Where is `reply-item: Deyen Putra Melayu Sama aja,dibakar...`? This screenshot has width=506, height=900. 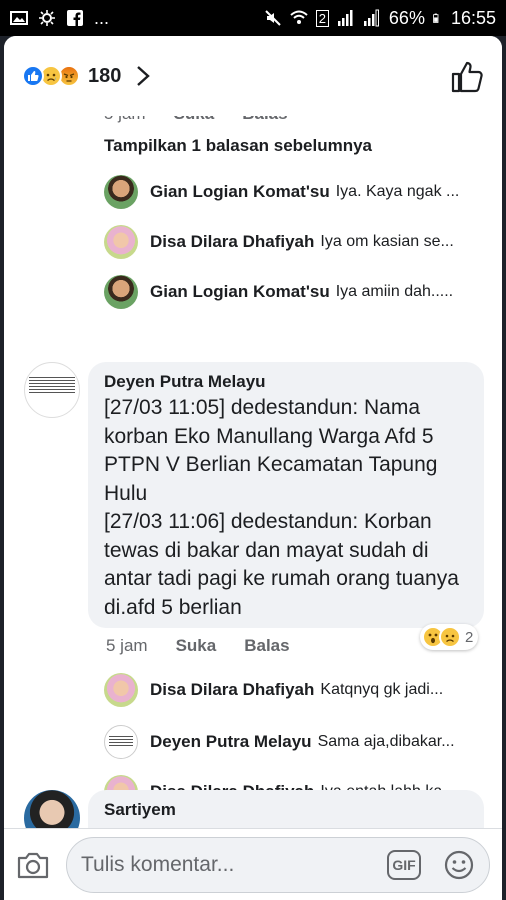 reply-item: Deyen Putra Melayu Sama aja,dibakar... is located at coordinates (294, 742).